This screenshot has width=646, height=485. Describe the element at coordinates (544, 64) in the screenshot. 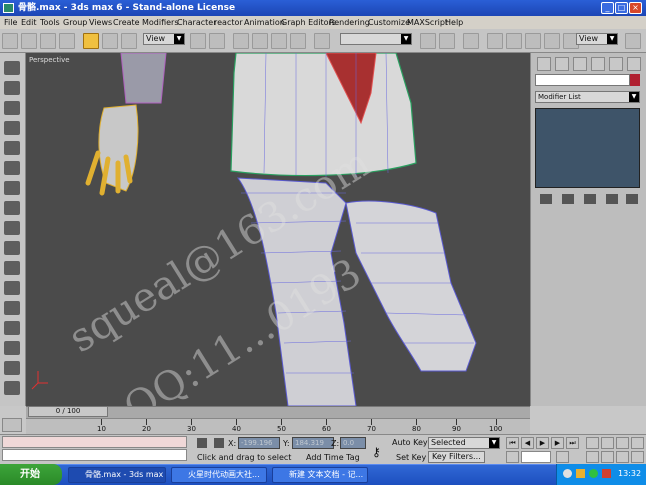

I see `create-tab-icon` at that location.